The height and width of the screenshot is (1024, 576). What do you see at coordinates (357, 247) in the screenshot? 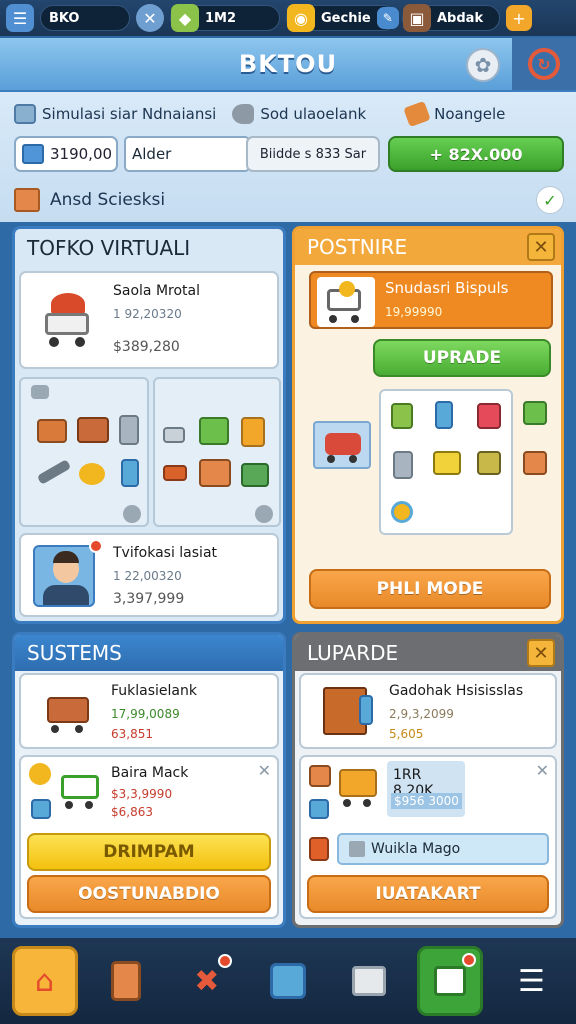
I see `panel-postnire-title: POSTNIRE` at bounding box center [357, 247].